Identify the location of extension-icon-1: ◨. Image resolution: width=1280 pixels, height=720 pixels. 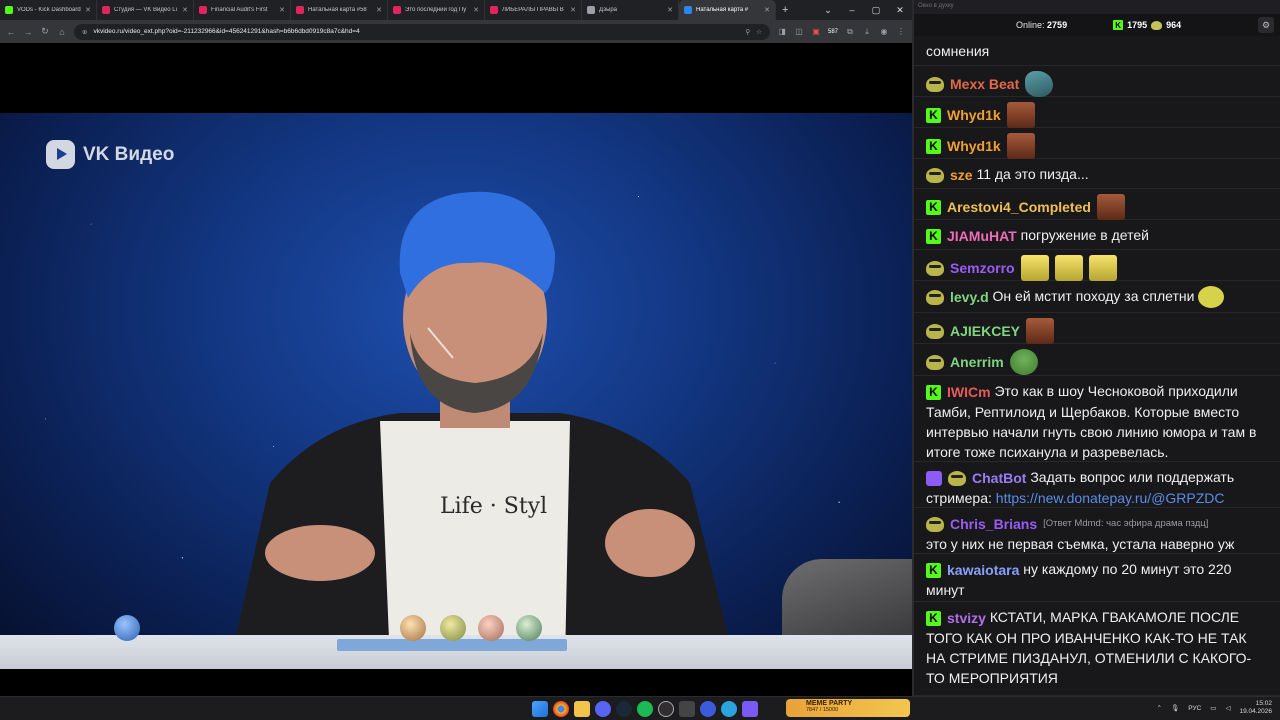
(782, 31).